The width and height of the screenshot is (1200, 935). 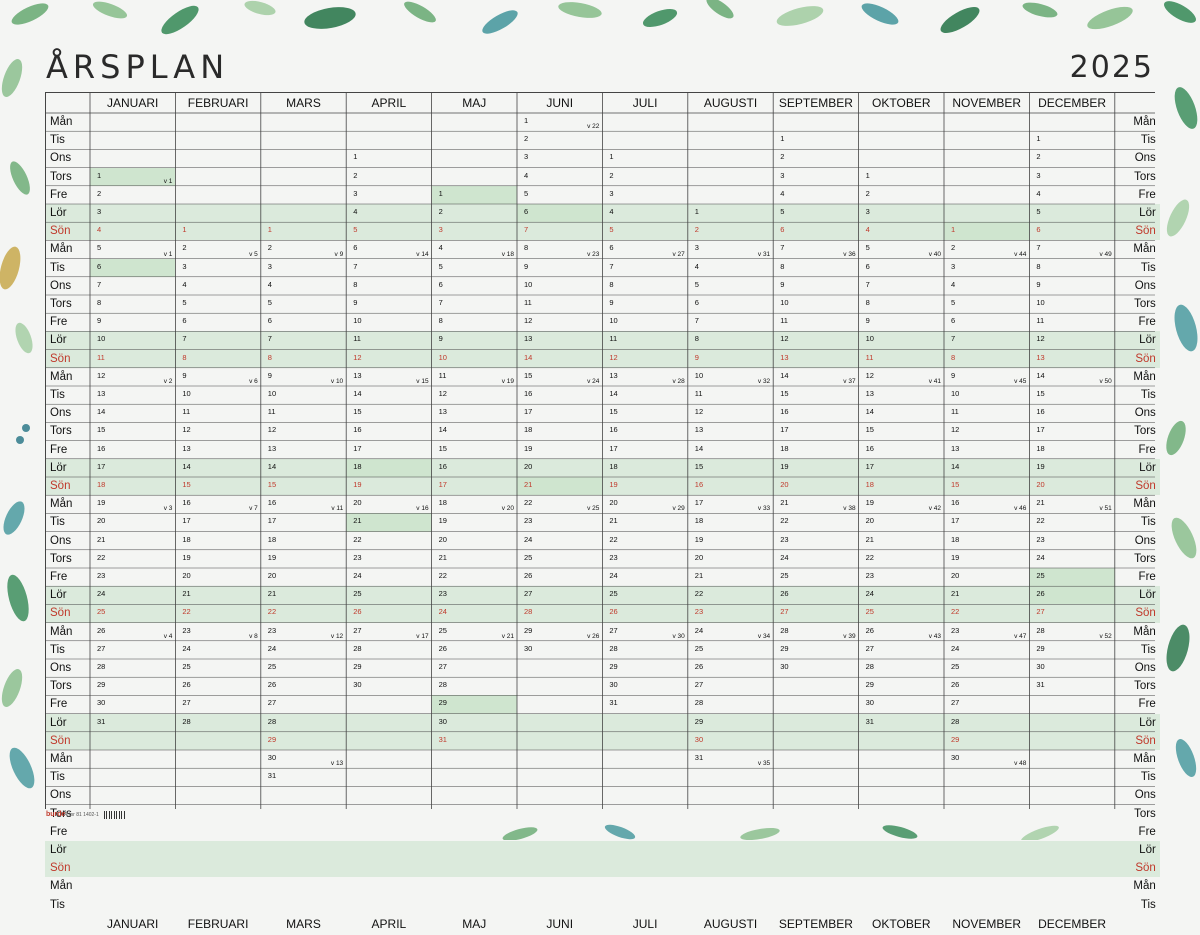 I want to click on day-number: 5, so click(x=867, y=248).